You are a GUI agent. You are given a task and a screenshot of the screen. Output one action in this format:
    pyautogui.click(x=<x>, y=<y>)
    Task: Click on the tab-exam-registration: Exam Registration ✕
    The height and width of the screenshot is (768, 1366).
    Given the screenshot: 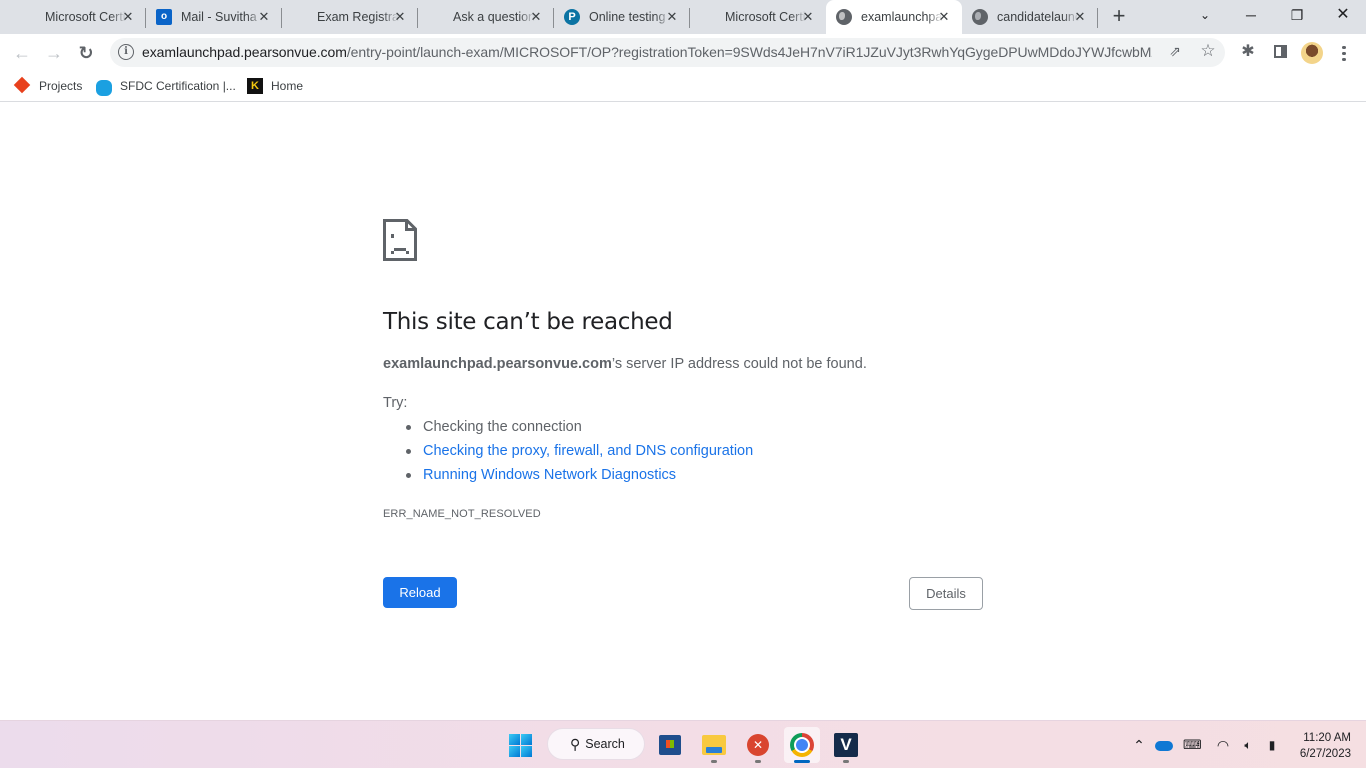 What is the action you would take?
    pyautogui.click(x=350, y=17)
    